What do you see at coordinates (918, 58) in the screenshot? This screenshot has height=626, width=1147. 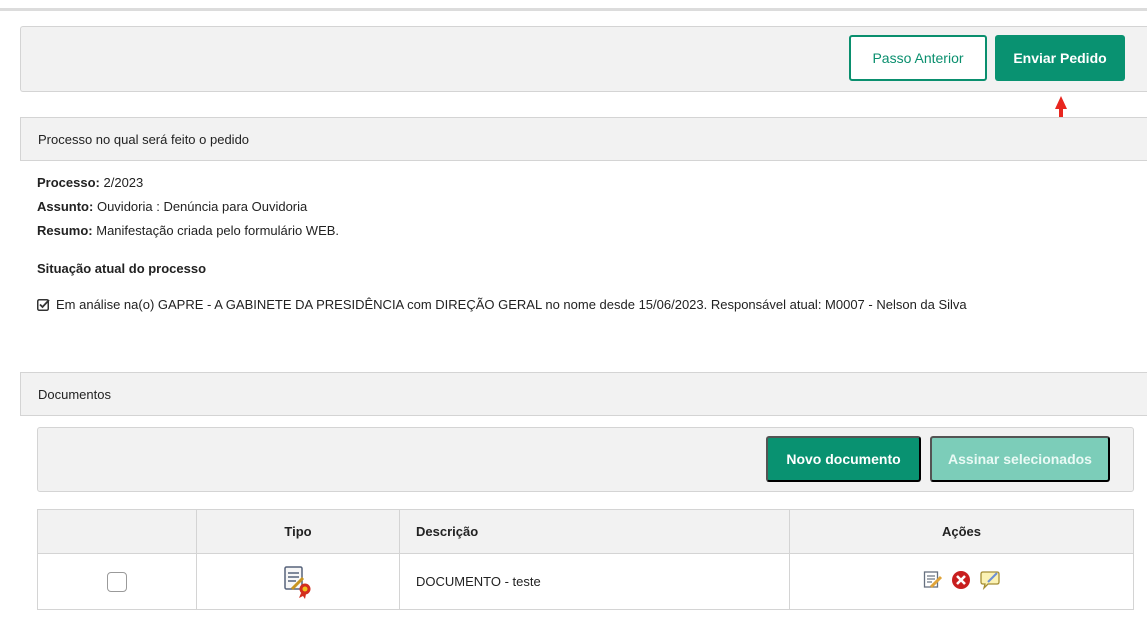 I see `previous-step-button: Passo Anterior` at bounding box center [918, 58].